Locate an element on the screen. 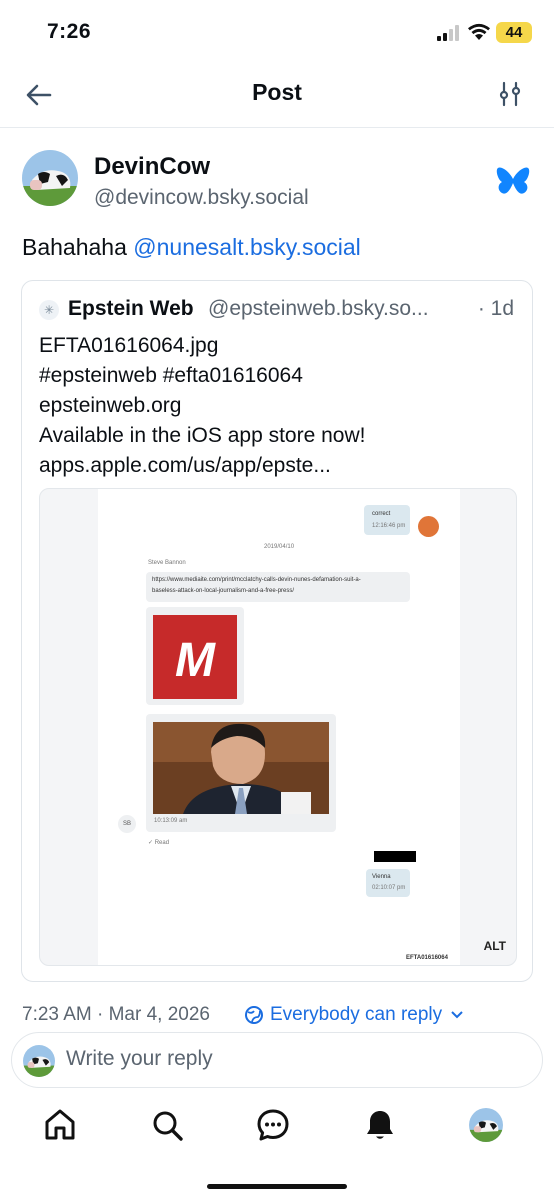 This screenshot has height=1199, width=554. reply-input is located at coordinates (286, 1059).